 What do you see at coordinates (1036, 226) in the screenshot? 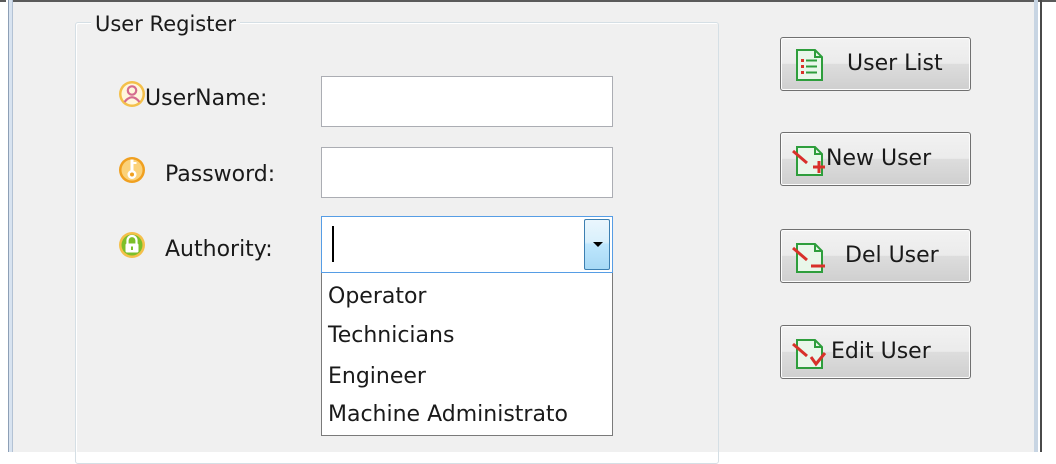
I see `window-right-frame-inner` at bounding box center [1036, 226].